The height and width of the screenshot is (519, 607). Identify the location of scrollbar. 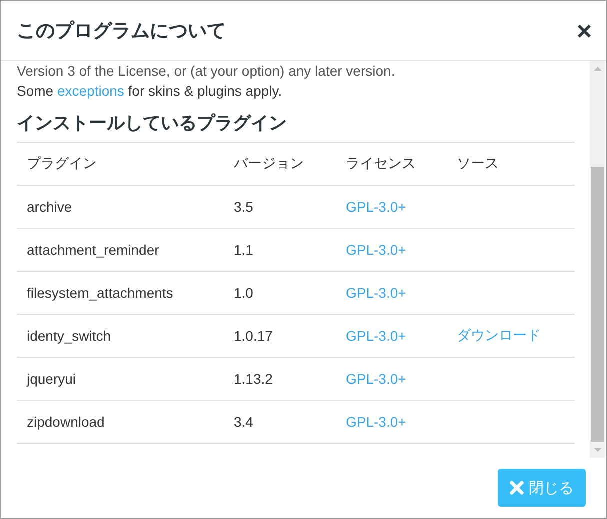
(597, 259).